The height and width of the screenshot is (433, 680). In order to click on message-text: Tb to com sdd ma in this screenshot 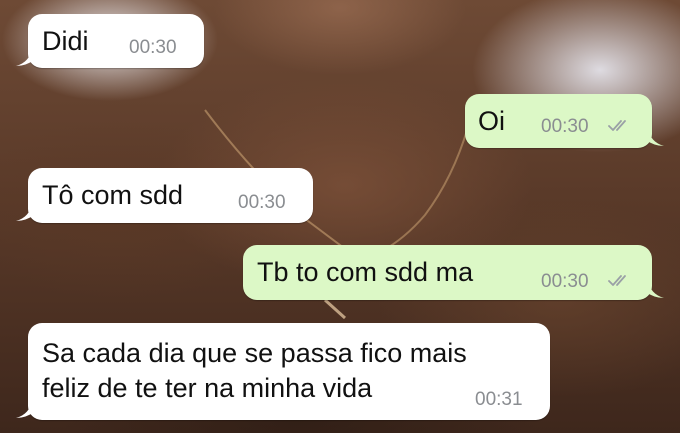, I will do `click(365, 272)`.